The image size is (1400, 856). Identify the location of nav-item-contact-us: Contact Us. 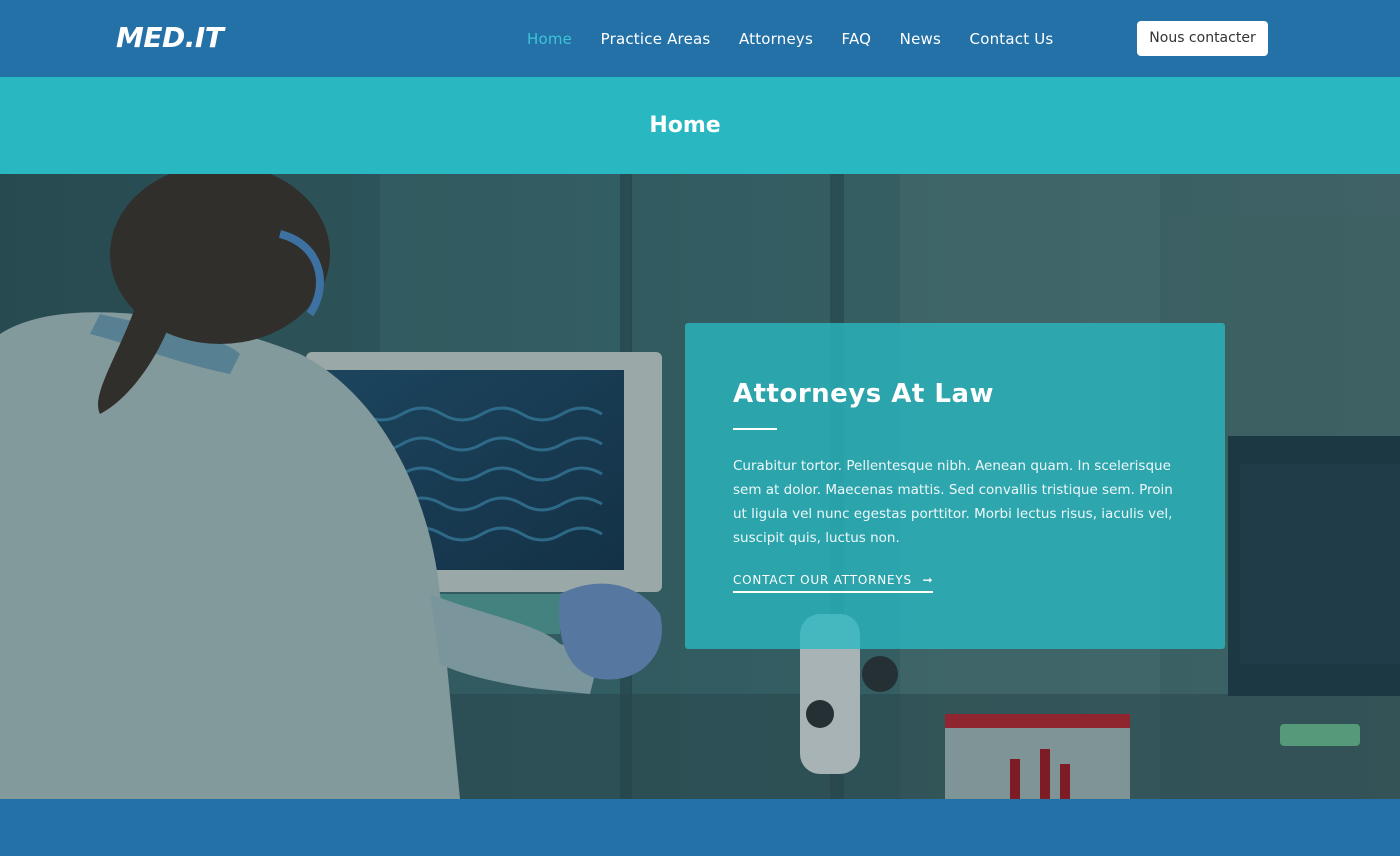
(1012, 39).